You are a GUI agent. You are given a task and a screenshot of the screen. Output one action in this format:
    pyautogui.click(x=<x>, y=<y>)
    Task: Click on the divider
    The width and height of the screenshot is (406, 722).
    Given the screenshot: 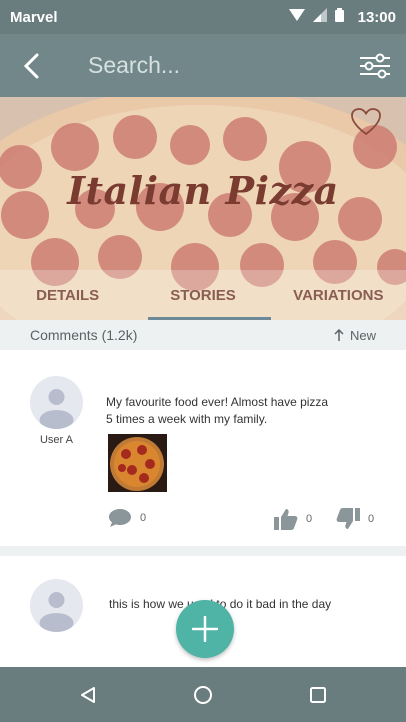 What is the action you would take?
    pyautogui.click(x=203, y=551)
    